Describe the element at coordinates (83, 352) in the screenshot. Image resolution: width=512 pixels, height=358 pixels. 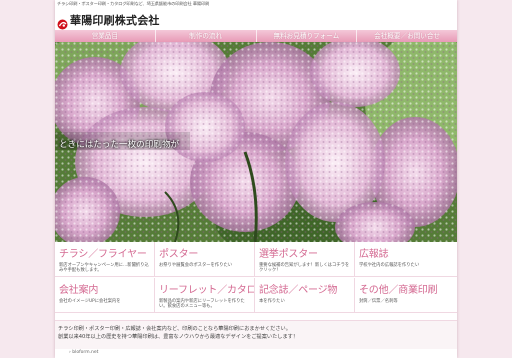
I see `footer-link: › bloform.net` at that location.